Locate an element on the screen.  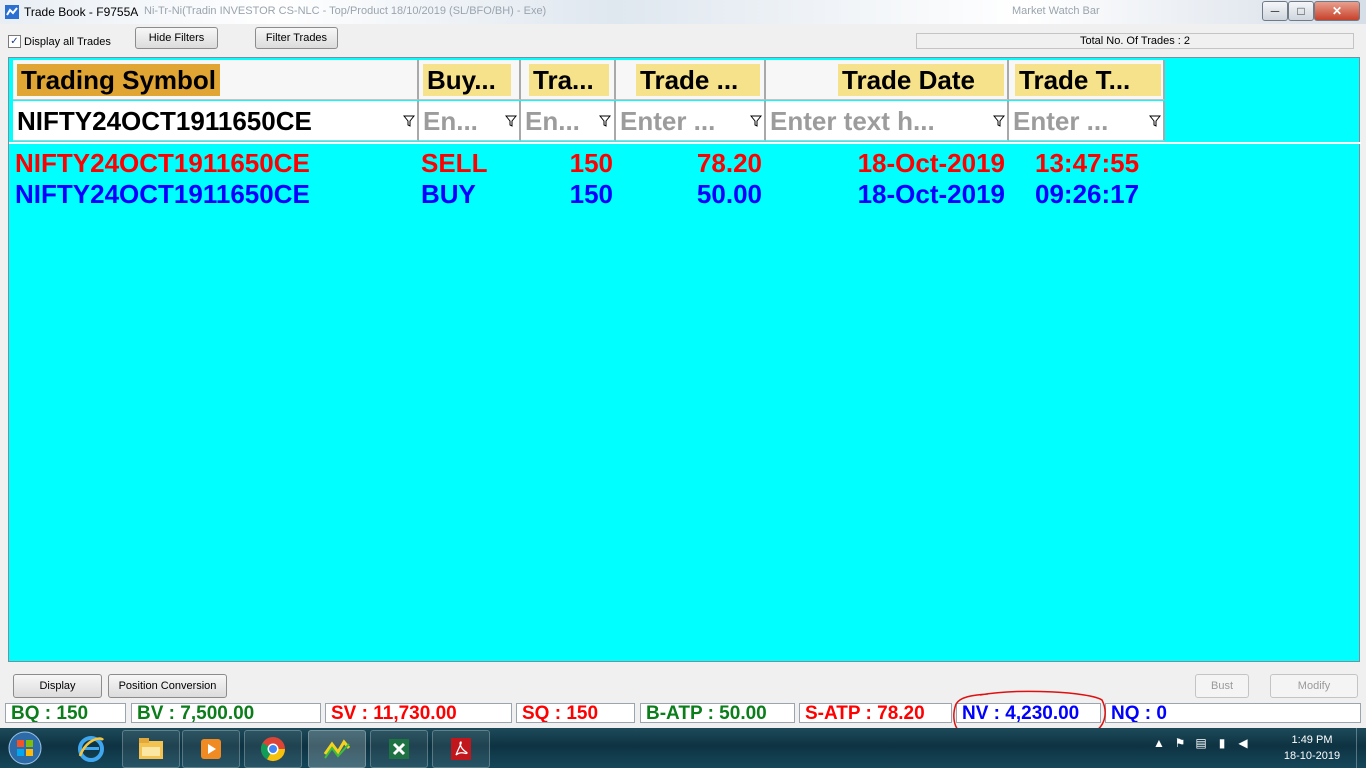
stat-text: BV : 7,500.00 is located at coordinates (196, 713).